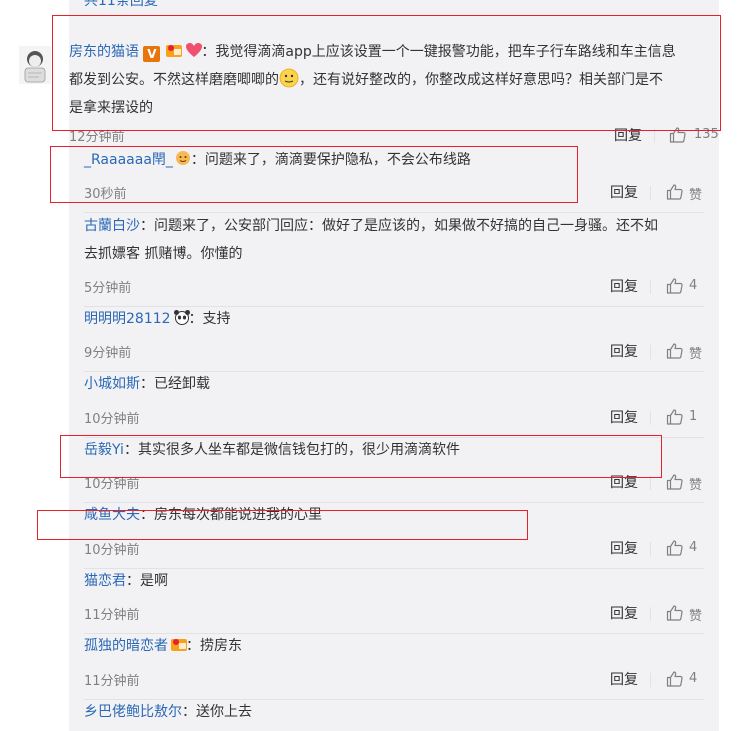 The height and width of the screenshot is (731, 745). I want to click on like-count: 1, so click(693, 416).